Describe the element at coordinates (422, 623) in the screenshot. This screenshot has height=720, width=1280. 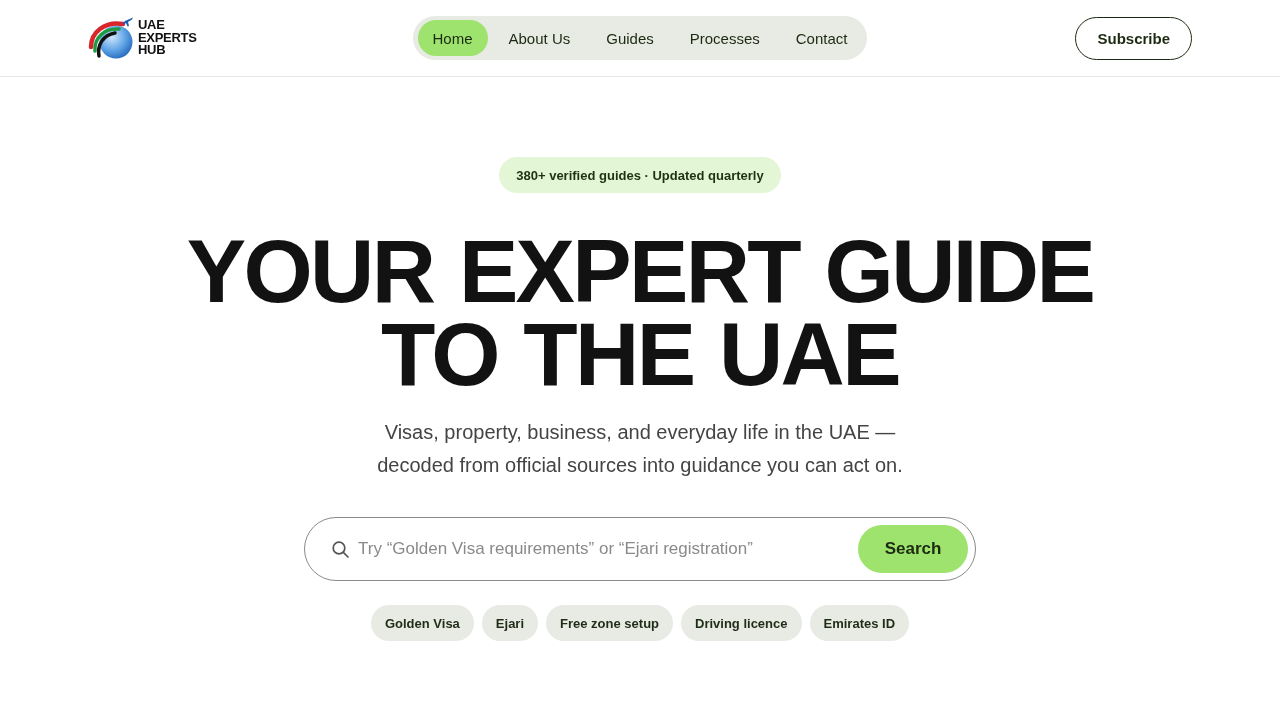
I see `topic-chip: Golden Visa` at that location.